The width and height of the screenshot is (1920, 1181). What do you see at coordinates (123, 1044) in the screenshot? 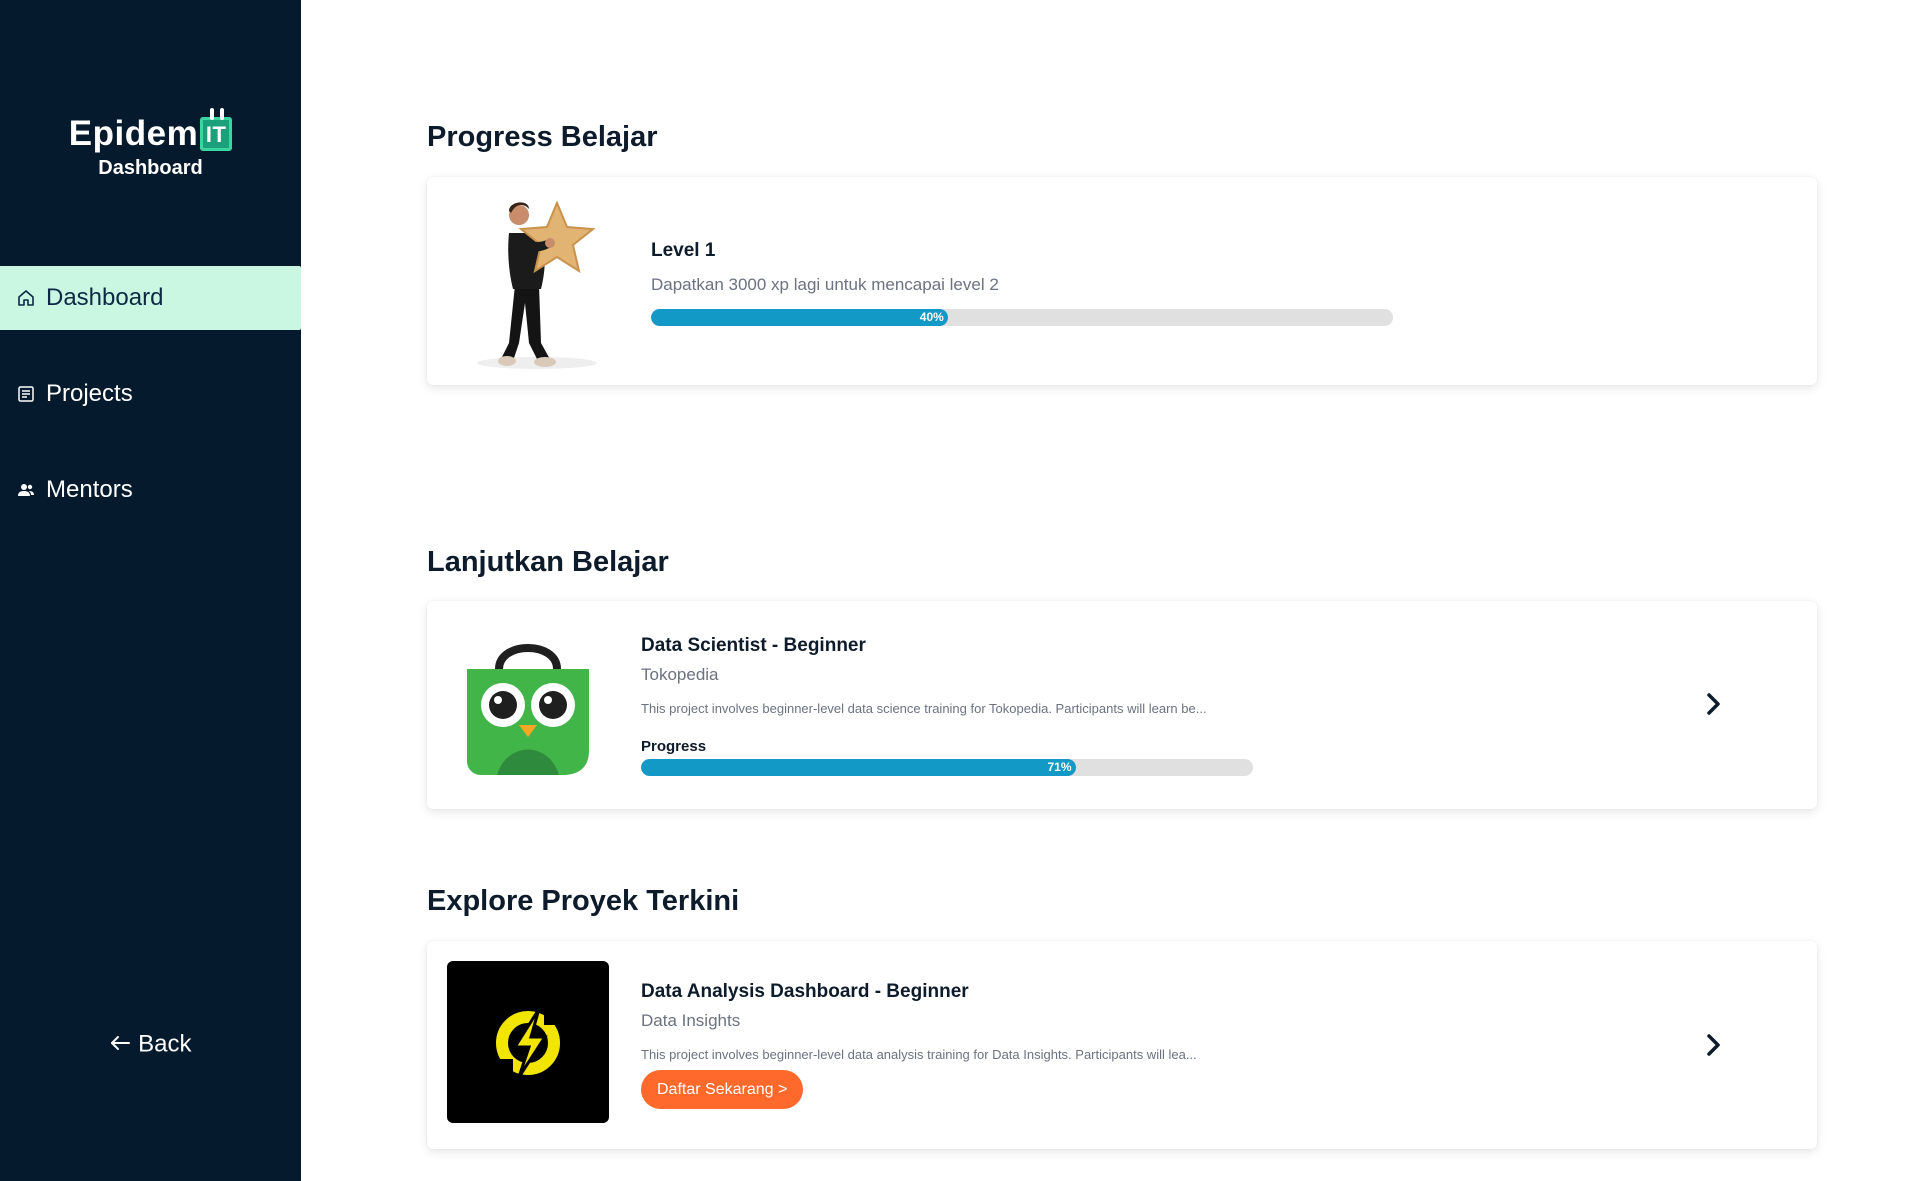
I see `arrow-left-icon` at bounding box center [123, 1044].